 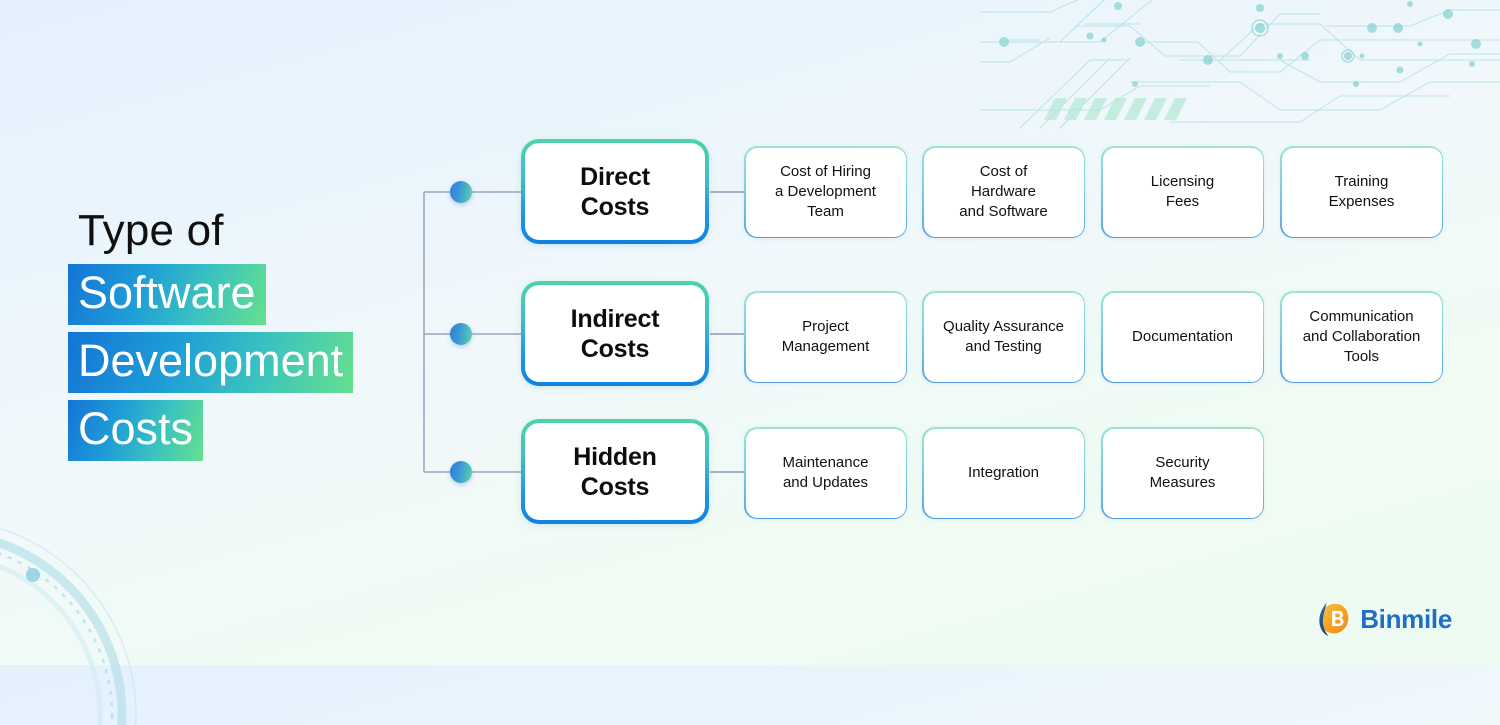 I want to click on label-line-1: Indirect, so click(x=615, y=318).